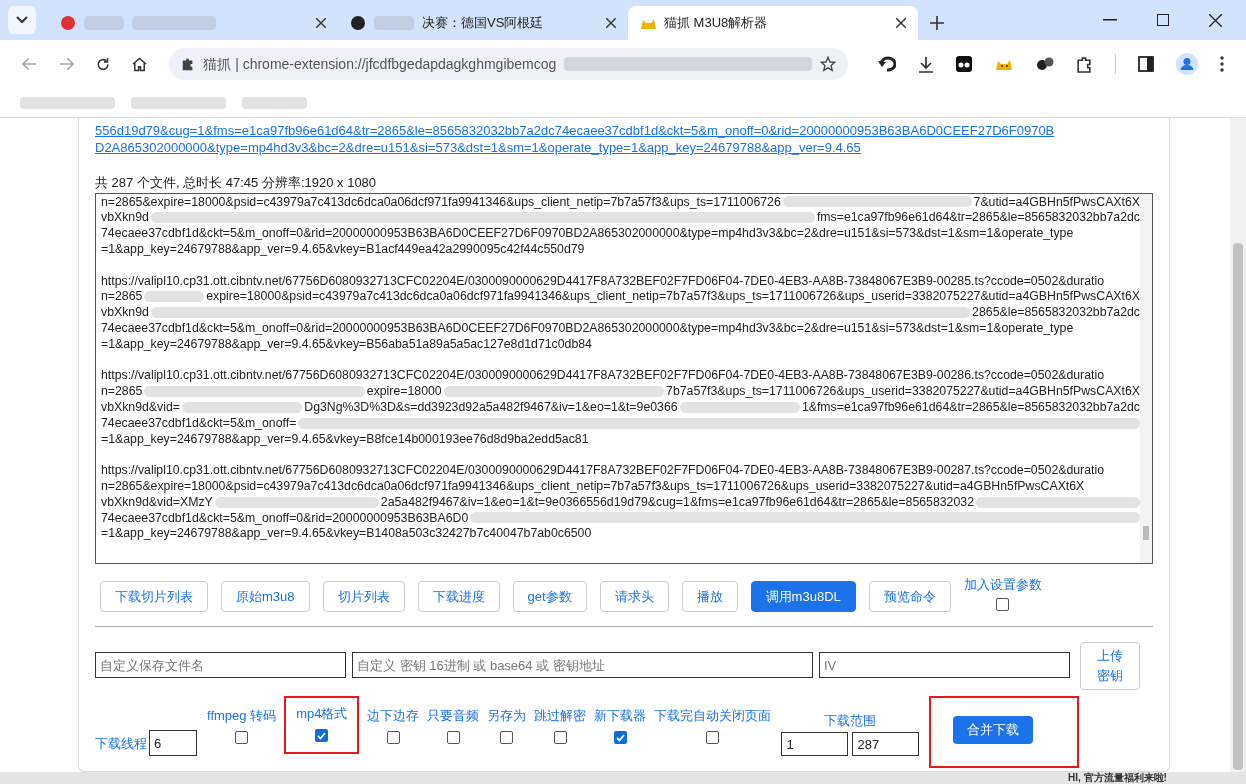 This screenshot has width=1246, height=784. I want to click on option-label: ffmpeg 转码, so click(242, 715).